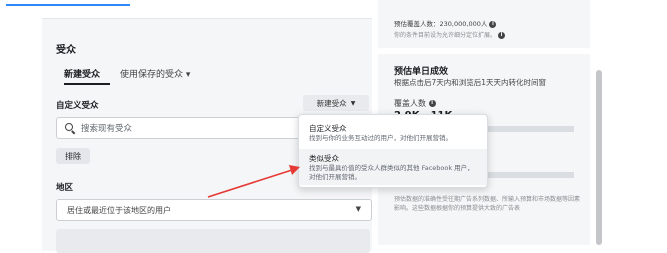 This screenshot has height=253, width=667. I want to click on create-audience-button-label: 新建受众, so click(331, 103).